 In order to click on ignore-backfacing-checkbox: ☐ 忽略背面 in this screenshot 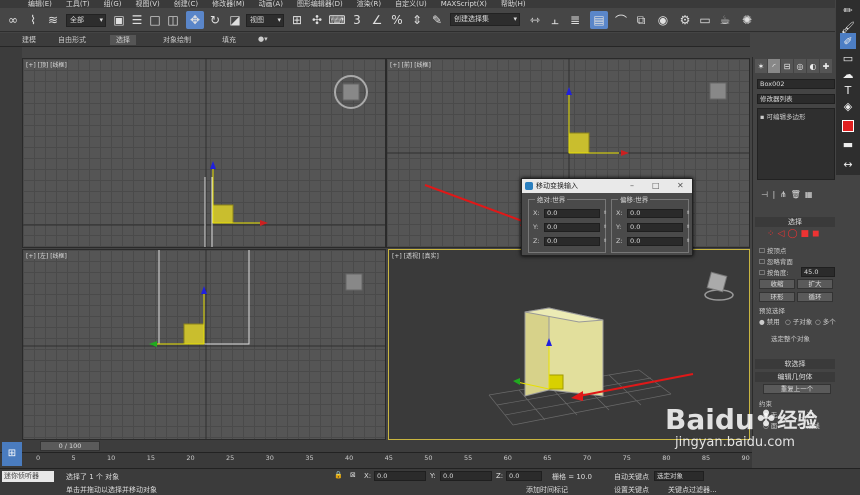, I will do `click(776, 261)`.